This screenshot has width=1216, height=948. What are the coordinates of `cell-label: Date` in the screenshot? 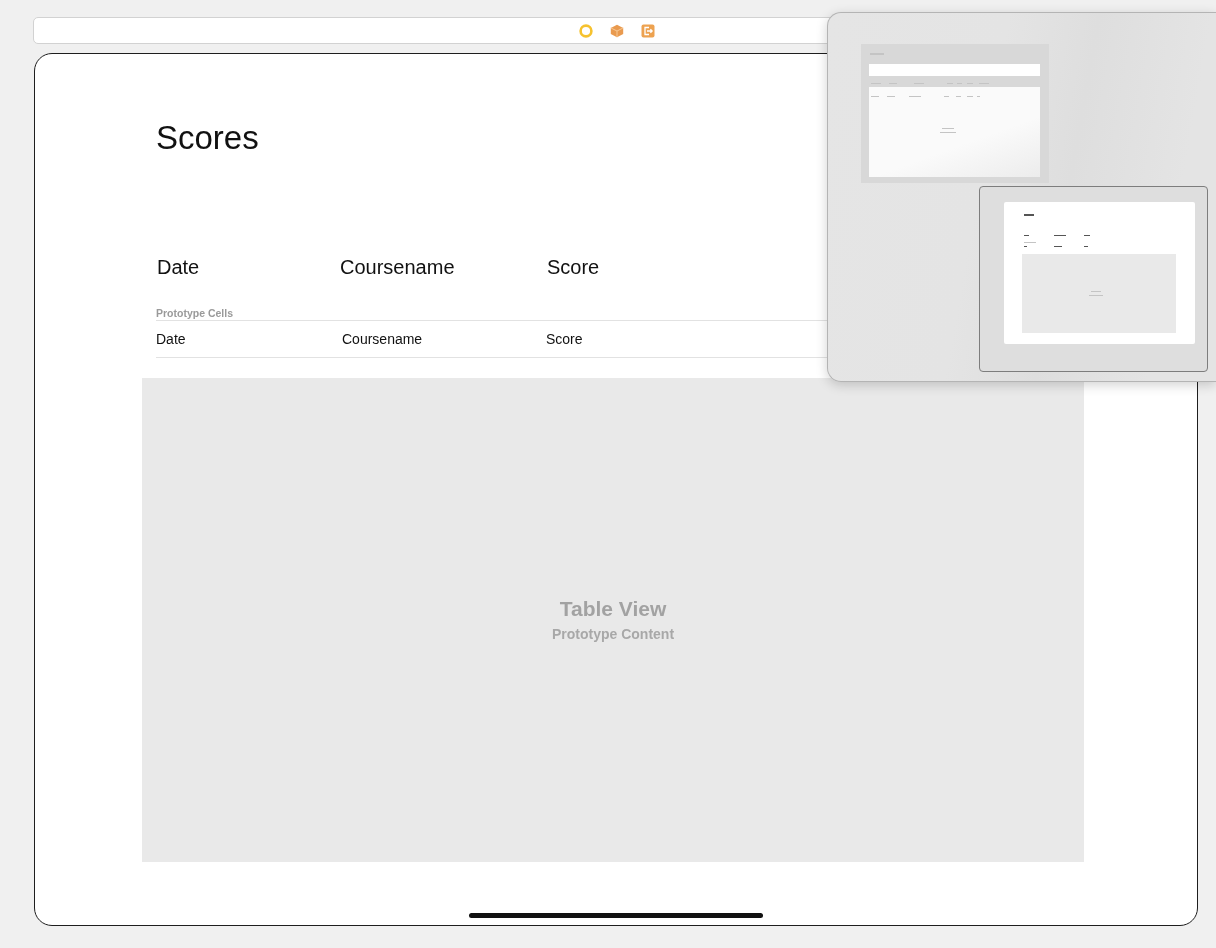 It's located at (171, 339).